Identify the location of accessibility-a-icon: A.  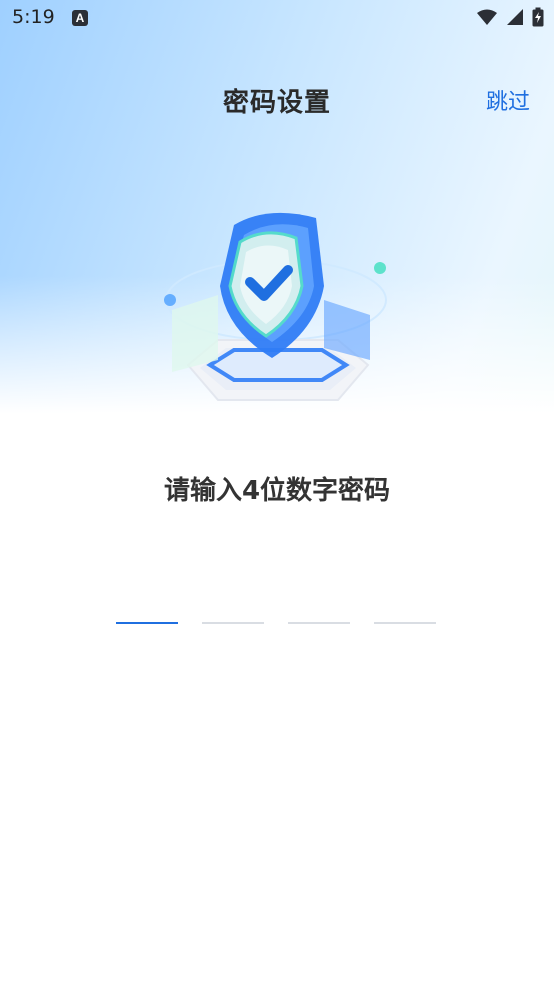
(80, 18).